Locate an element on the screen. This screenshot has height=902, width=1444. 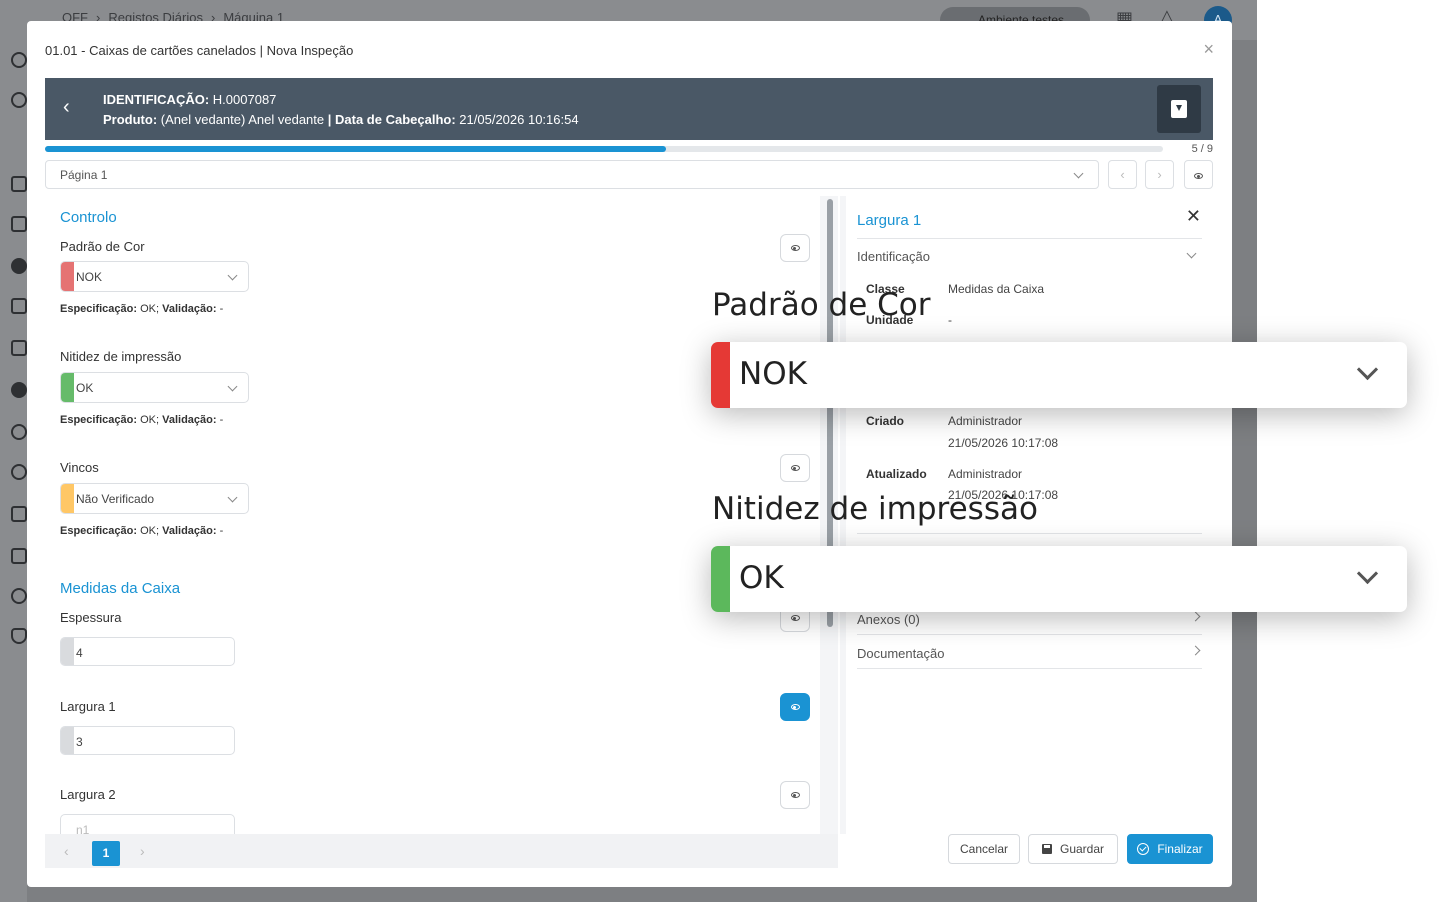
zoom-nitidez-select: OK is located at coordinates (1059, 579).